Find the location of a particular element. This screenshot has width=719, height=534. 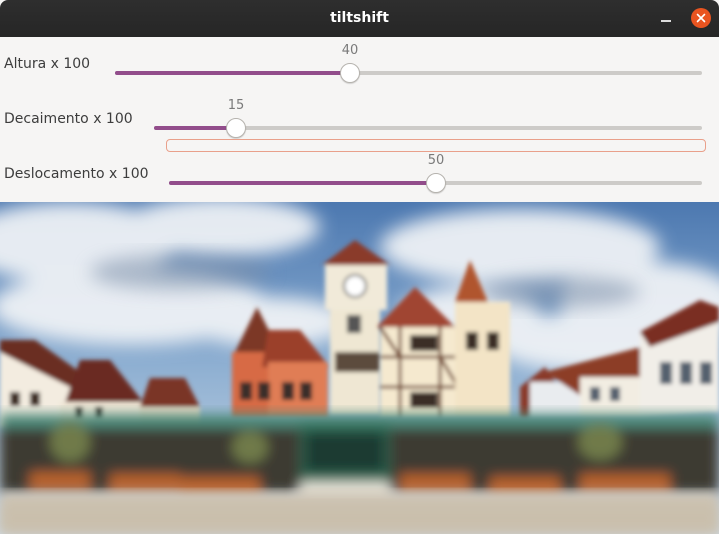

close-button is located at coordinates (701, 18).